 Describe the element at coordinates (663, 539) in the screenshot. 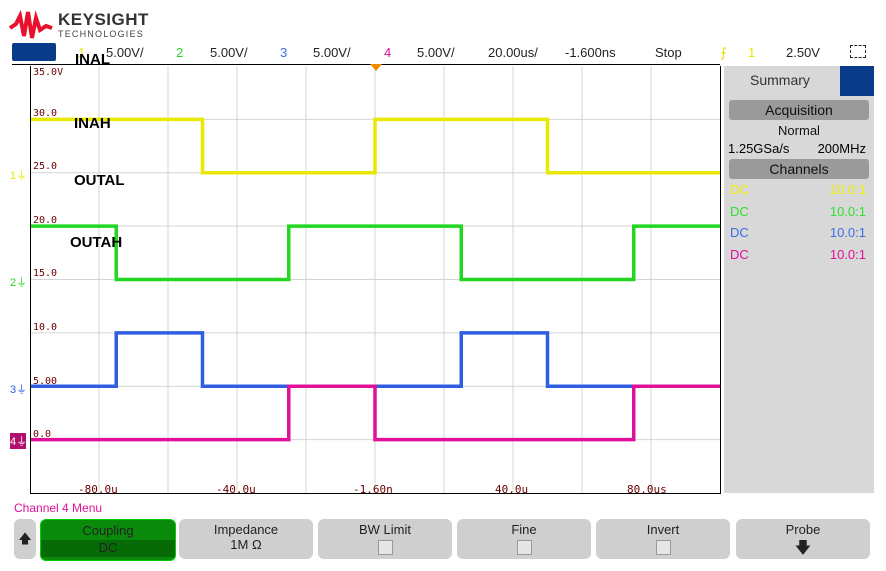

I see `invert-softkey: Invert` at that location.